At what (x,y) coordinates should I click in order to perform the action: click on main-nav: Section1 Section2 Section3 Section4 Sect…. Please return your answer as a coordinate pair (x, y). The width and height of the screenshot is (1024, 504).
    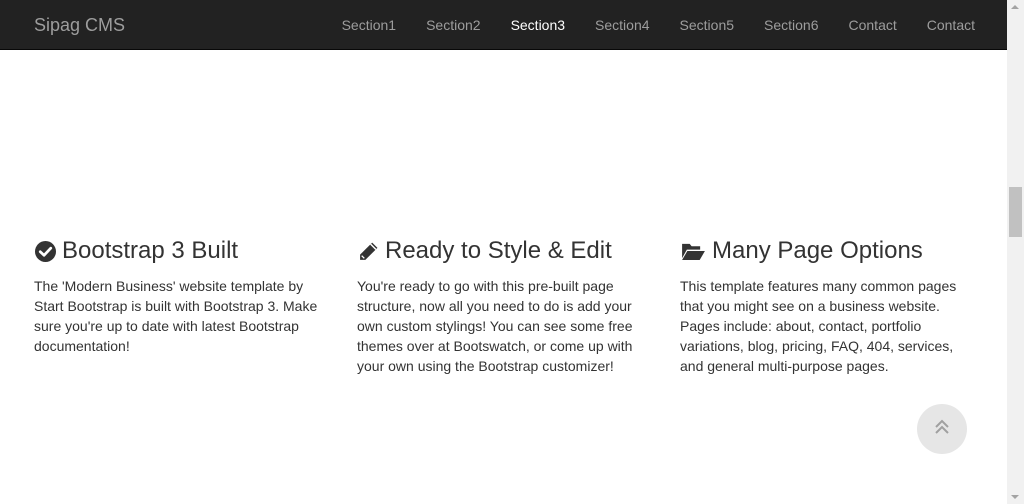
    Looking at the image, I should click on (658, 25).